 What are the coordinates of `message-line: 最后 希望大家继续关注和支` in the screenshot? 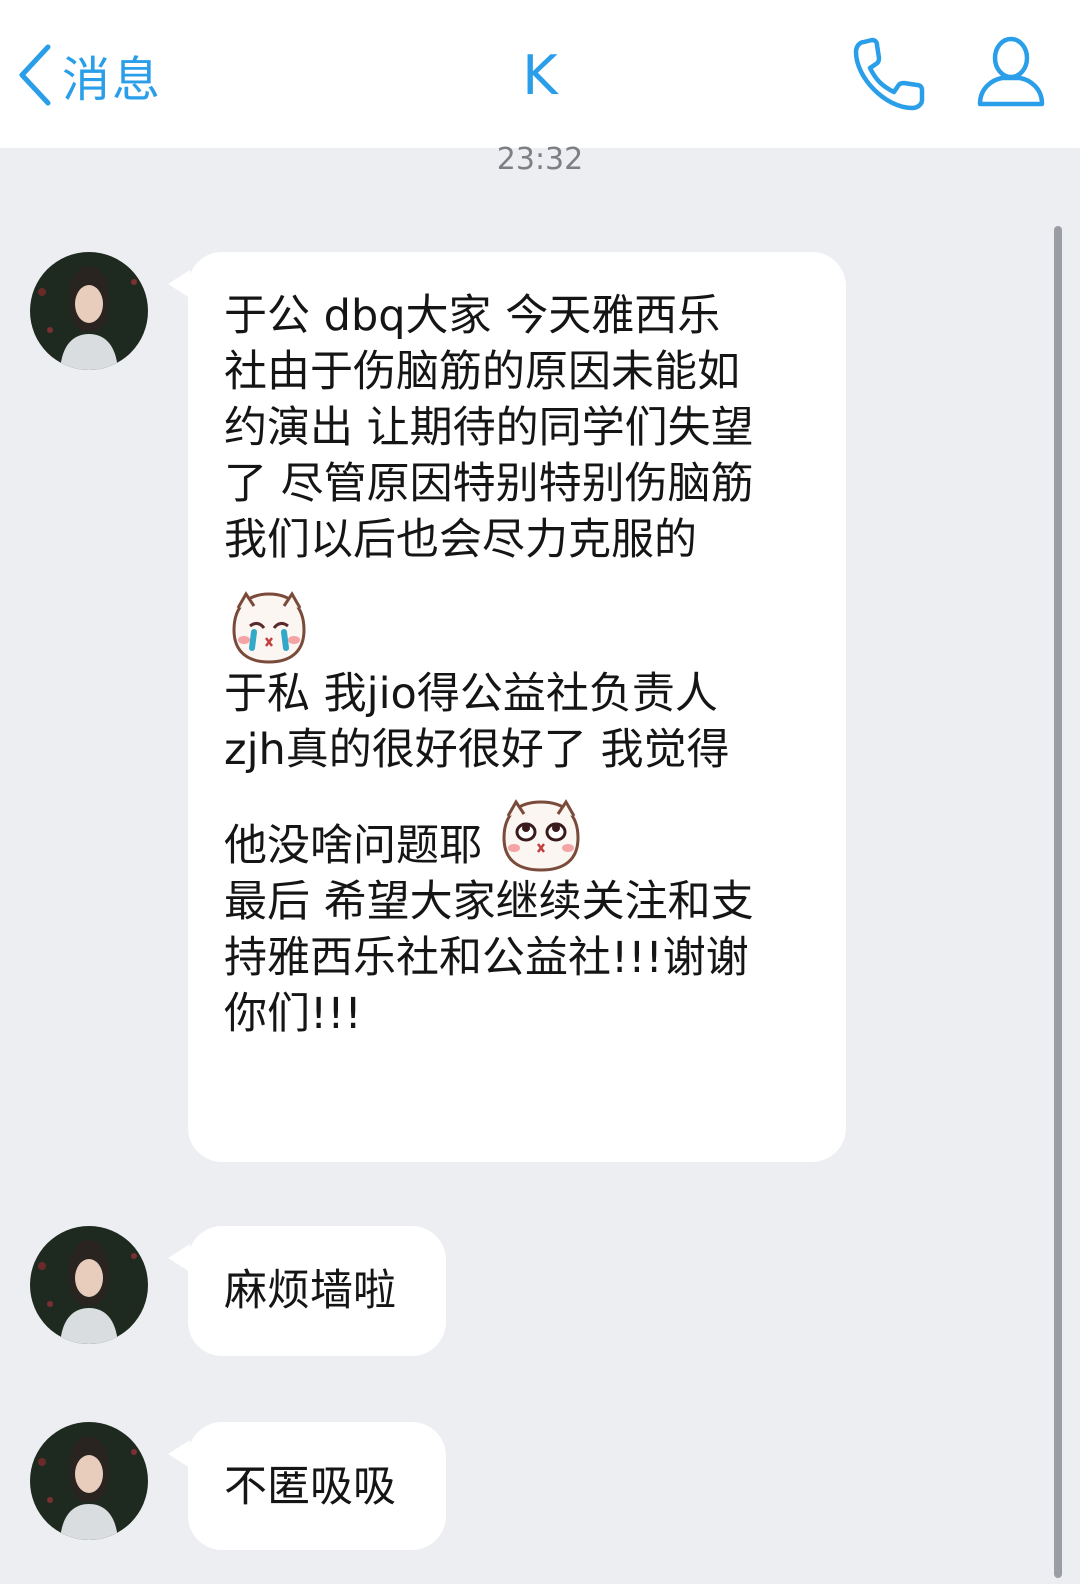 It's located at (489, 902).